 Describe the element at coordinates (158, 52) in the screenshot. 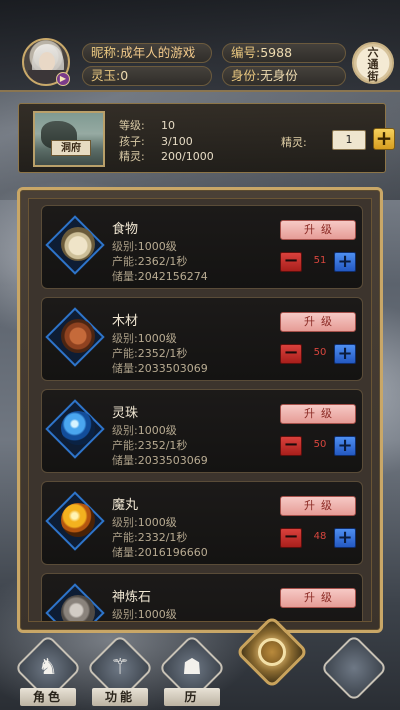

I see `nickname-value: 成年人的游戏` at that location.